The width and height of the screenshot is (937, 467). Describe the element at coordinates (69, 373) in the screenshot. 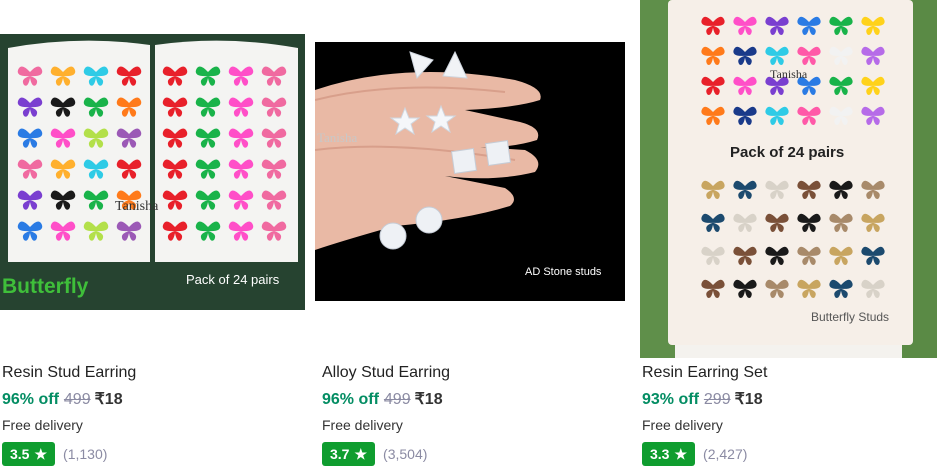

I see `product-title: Resin Stud Earring` at that location.